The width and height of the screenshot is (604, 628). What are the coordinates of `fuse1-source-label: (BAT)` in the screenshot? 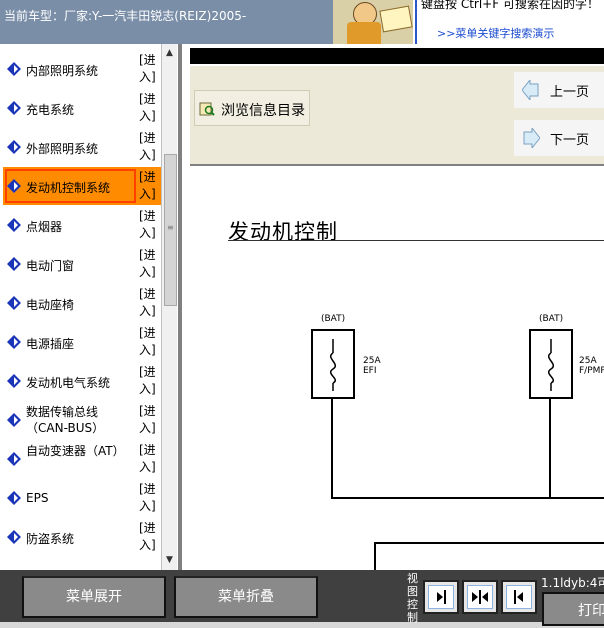 It's located at (333, 319).